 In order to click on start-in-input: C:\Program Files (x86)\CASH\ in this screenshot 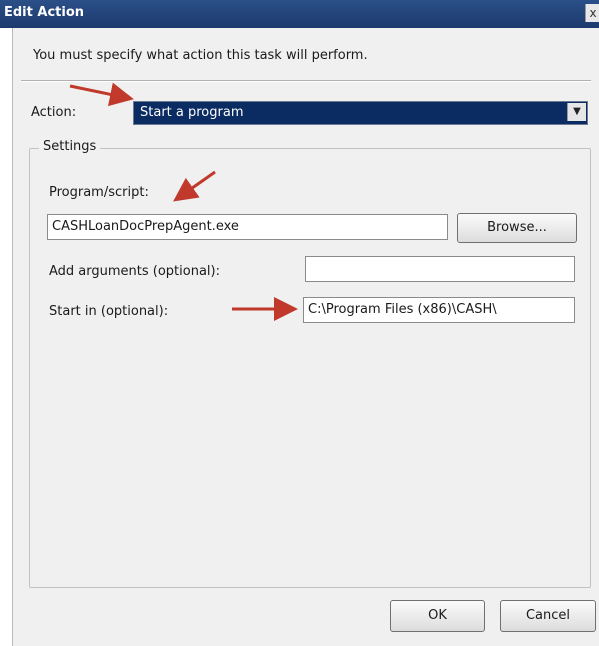, I will do `click(439, 310)`.